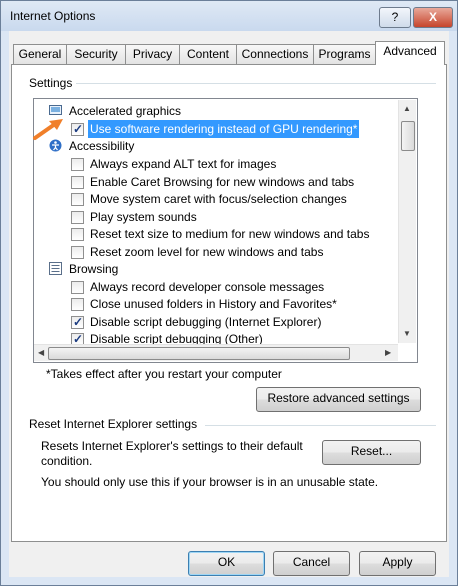 This screenshot has height=586, width=458. What do you see at coordinates (407, 108) in the screenshot?
I see `scroll-up-icon: ▲` at bounding box center [407, 108].